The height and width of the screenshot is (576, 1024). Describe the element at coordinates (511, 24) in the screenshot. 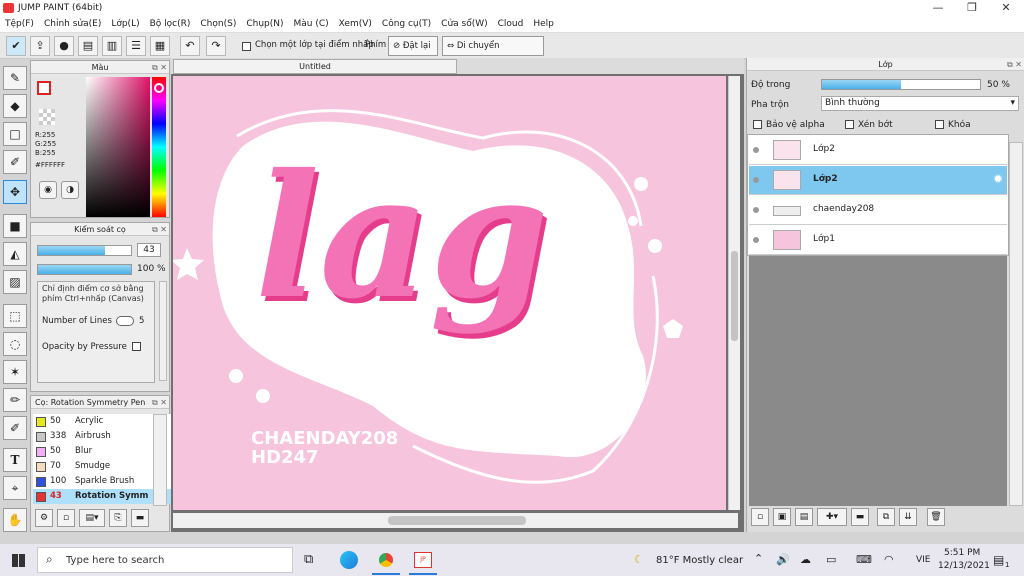

I see `menu-cloud: Cloud` at that location.